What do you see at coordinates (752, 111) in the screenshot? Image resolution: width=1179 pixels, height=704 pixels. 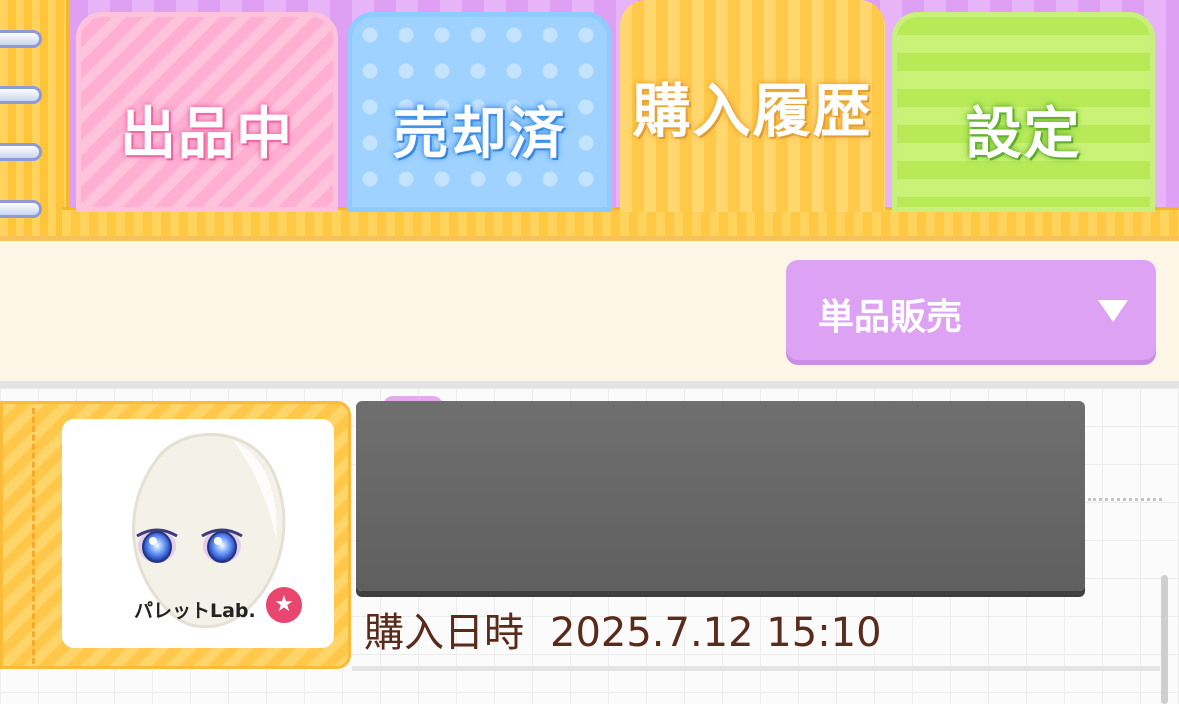 I see `tab-purchase-history-label: 購入履歴` at bounding box center [752, 111].